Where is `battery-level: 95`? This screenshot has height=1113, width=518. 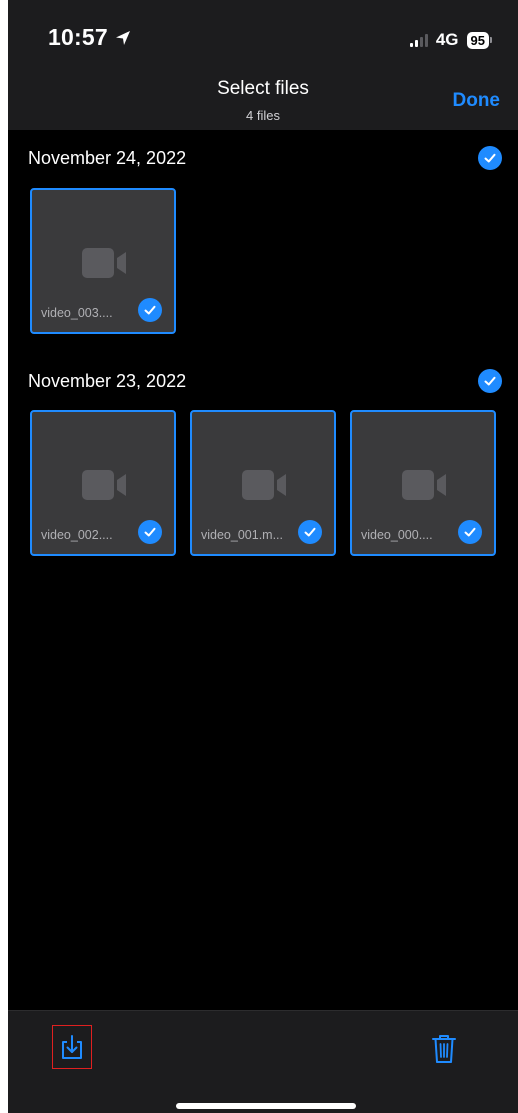 battery-level: 95 is located at coordinates (477, 40).